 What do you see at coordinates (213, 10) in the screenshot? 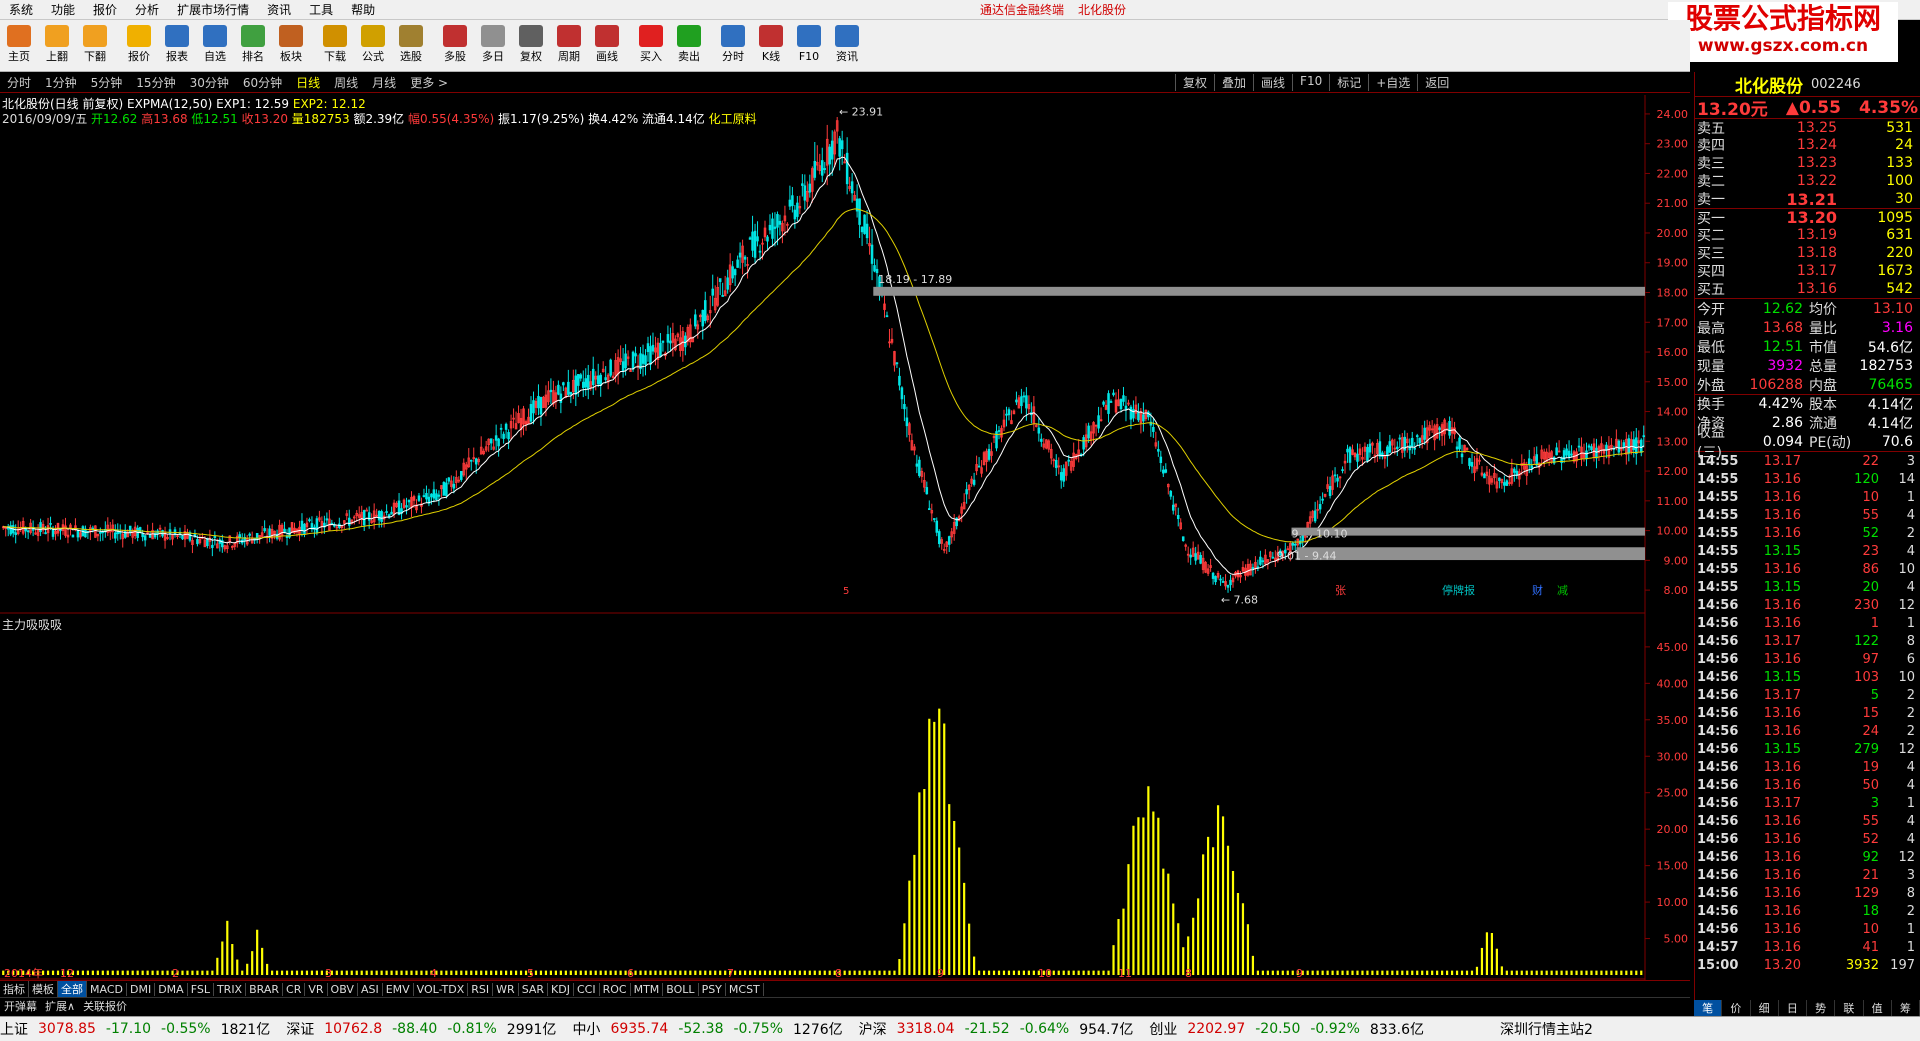
I see `menu-item-4: 扩展市场行情` at bounding box center [213, 10].